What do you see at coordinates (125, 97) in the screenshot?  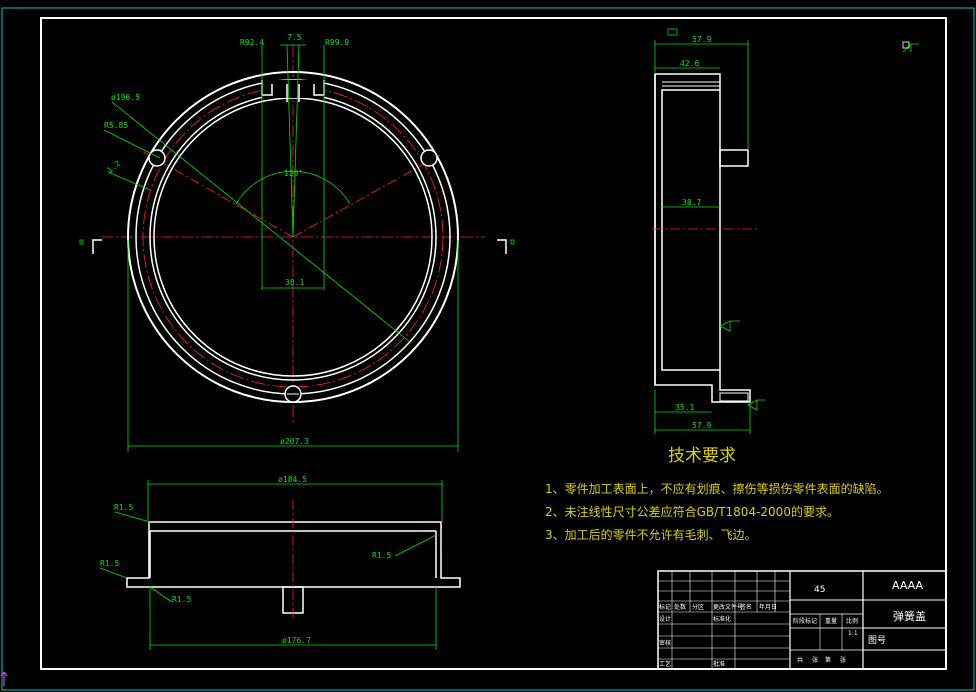 I see `dim-phi196: ø196.5` at bounding box center [125, 97].